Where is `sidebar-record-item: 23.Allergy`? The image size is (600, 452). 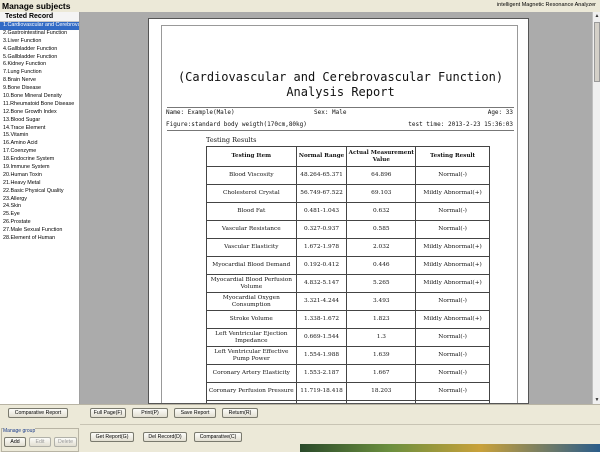 sidebar-record-item: 23.Allergy is located at coordinates (39, 200).